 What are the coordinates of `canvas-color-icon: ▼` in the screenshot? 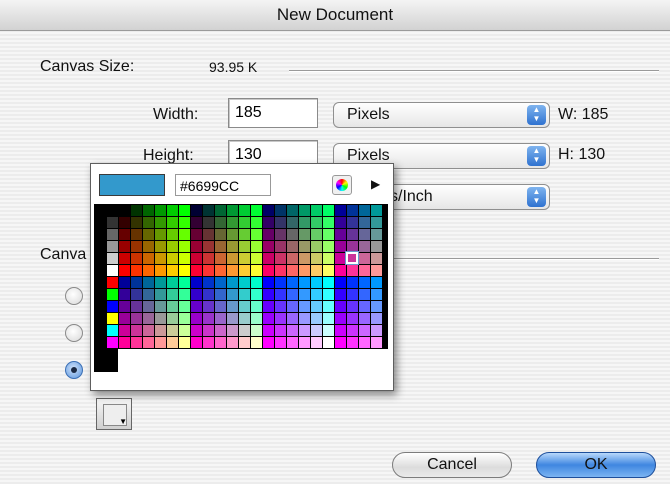 It's located at (114, 414).